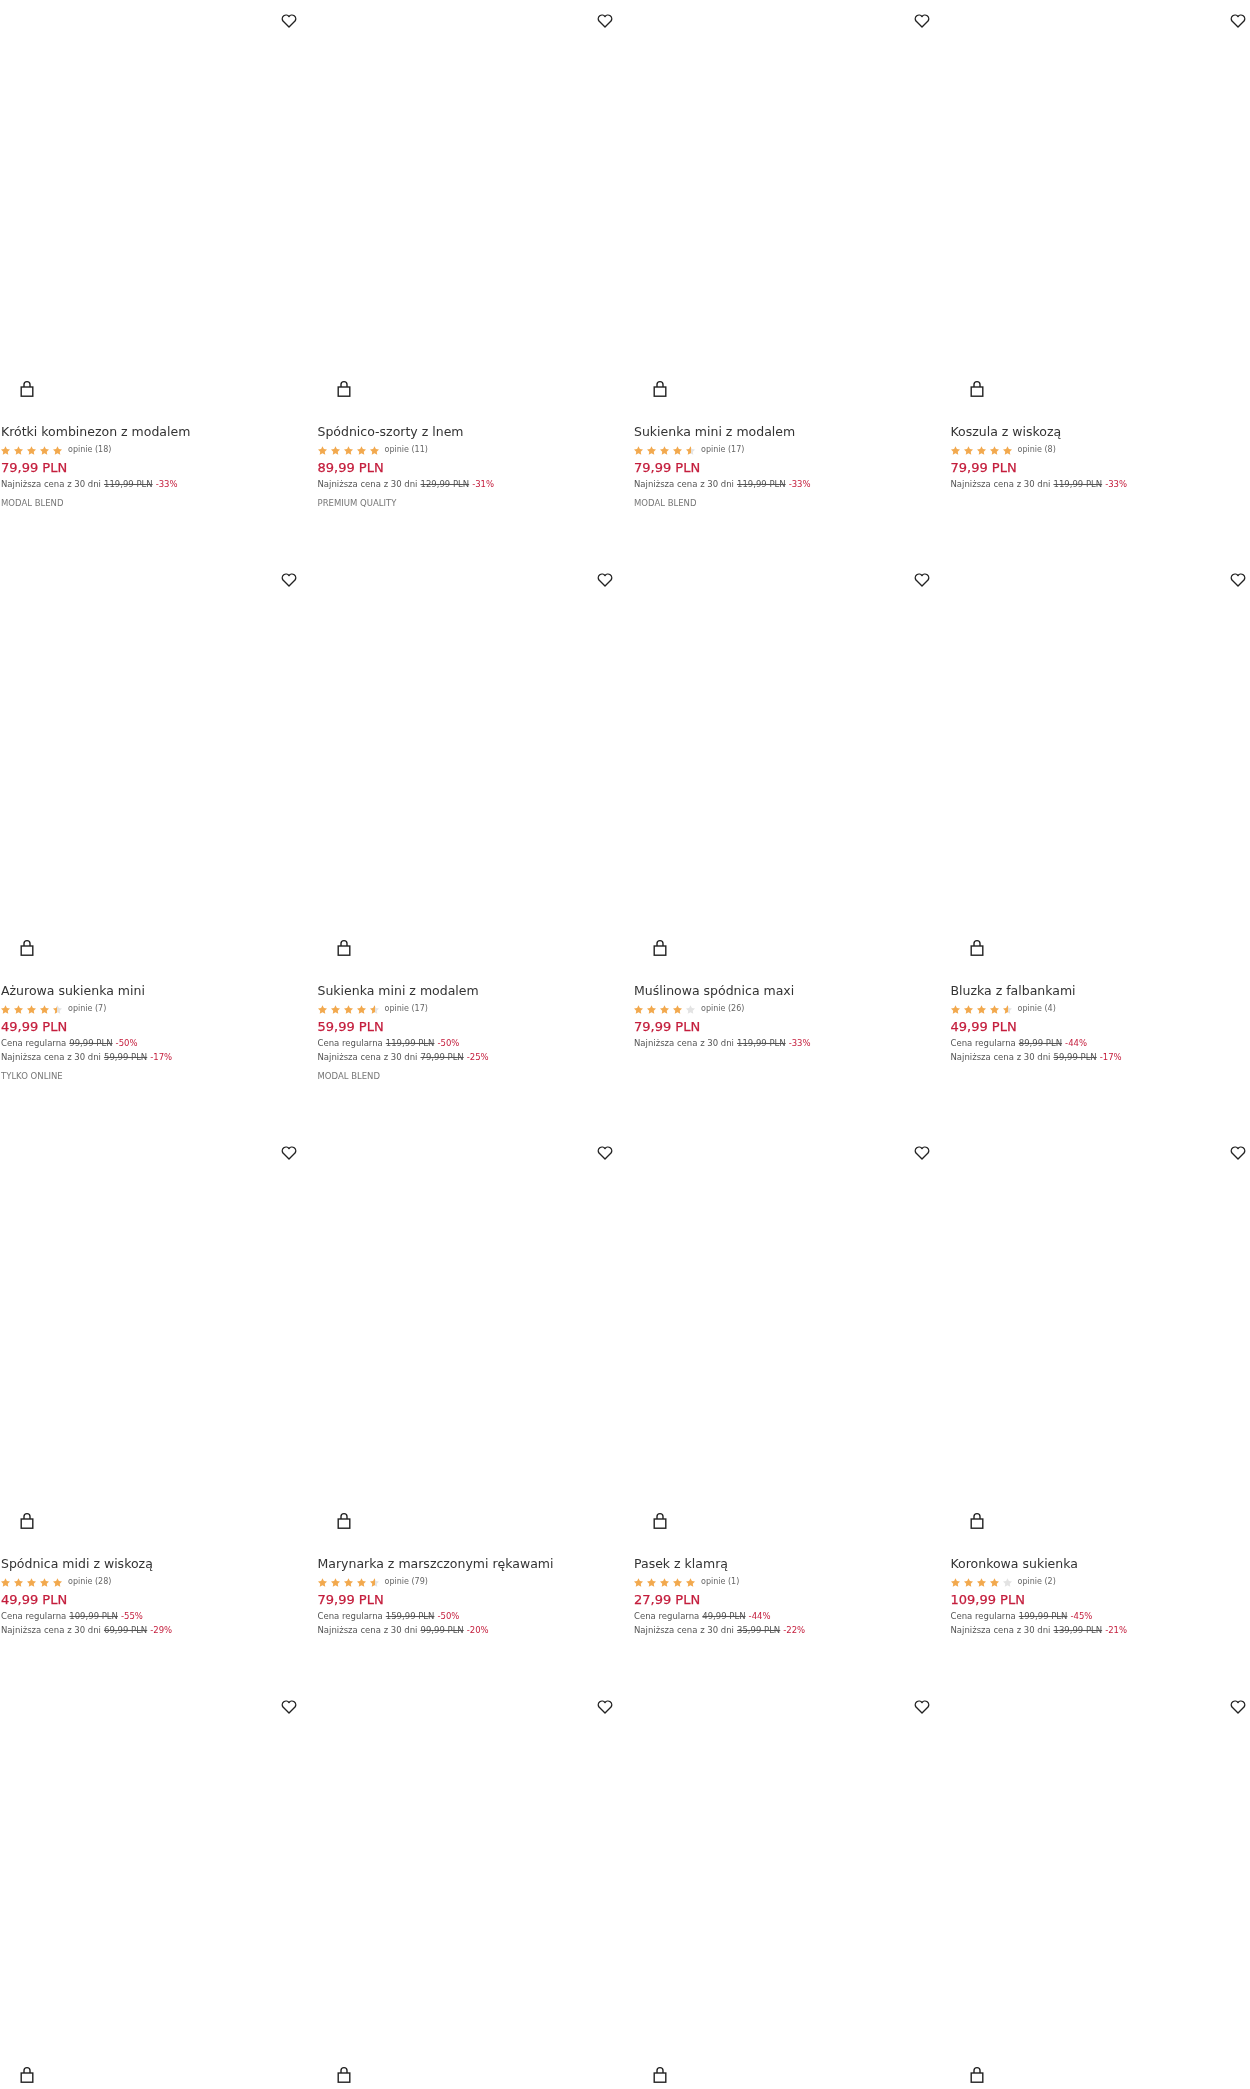 The image size is (1250, 2089). Describe the element at coordinates (1116, 1630) in the screenshot. I see `discount-percent: -21%` at that location.